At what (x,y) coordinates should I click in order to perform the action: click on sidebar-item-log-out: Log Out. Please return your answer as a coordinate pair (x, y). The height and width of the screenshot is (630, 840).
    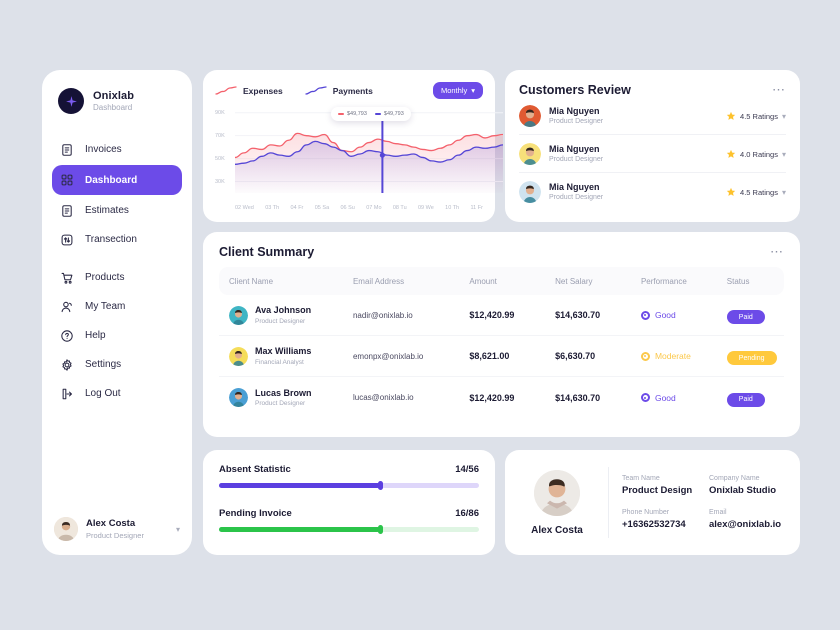
    Looking at the image, I should click on (117, 393).